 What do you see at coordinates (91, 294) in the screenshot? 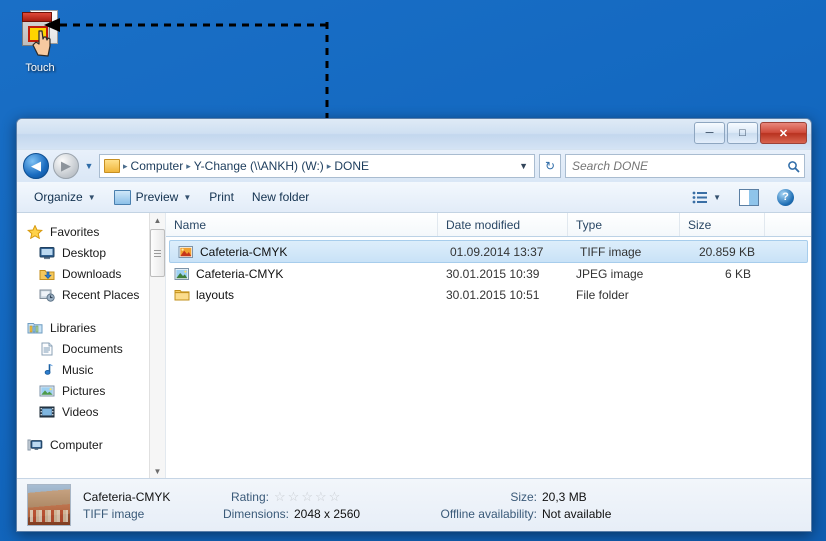
I see `sidebar-item-recent-places: Recent Places` at bounding box center [91, 294].